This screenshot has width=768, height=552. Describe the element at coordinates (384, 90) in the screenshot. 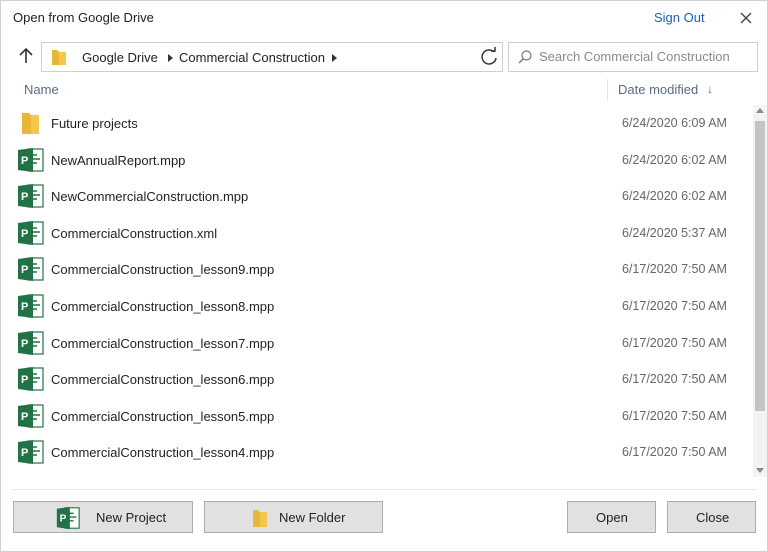

I see `column-header: Name Date modified ↓` at that location.